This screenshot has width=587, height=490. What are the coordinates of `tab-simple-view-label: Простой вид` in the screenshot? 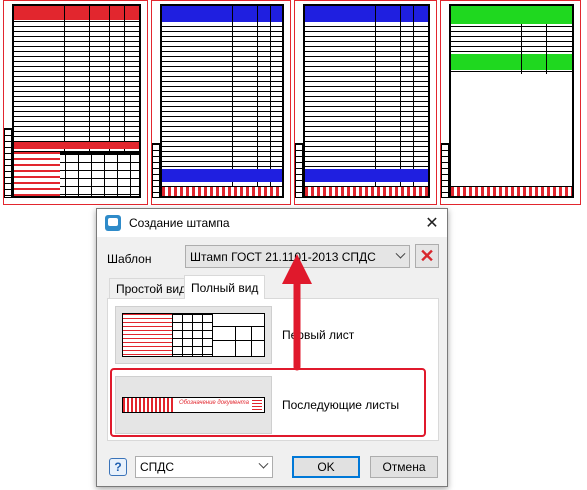 It's located at (151, 289).